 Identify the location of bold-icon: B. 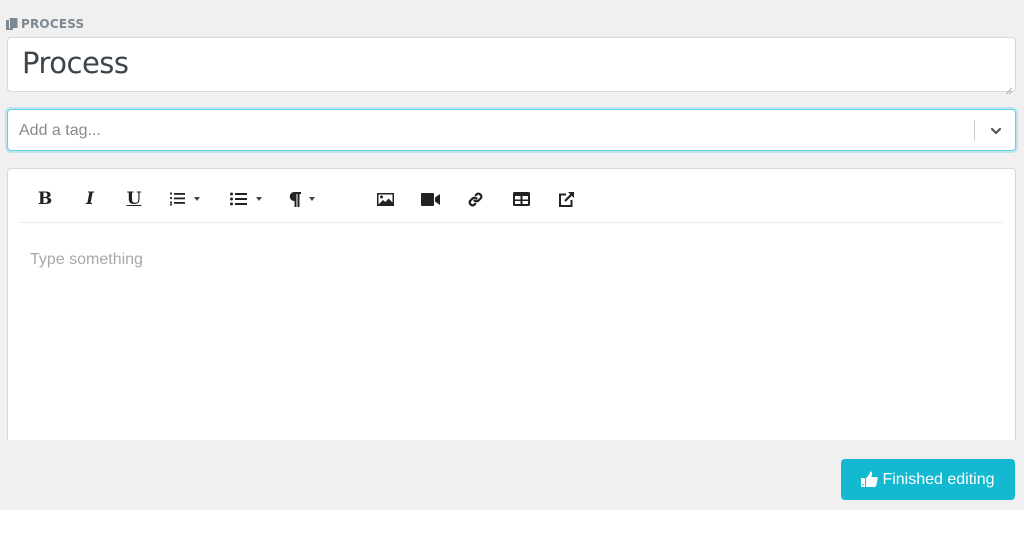
(45, 199).